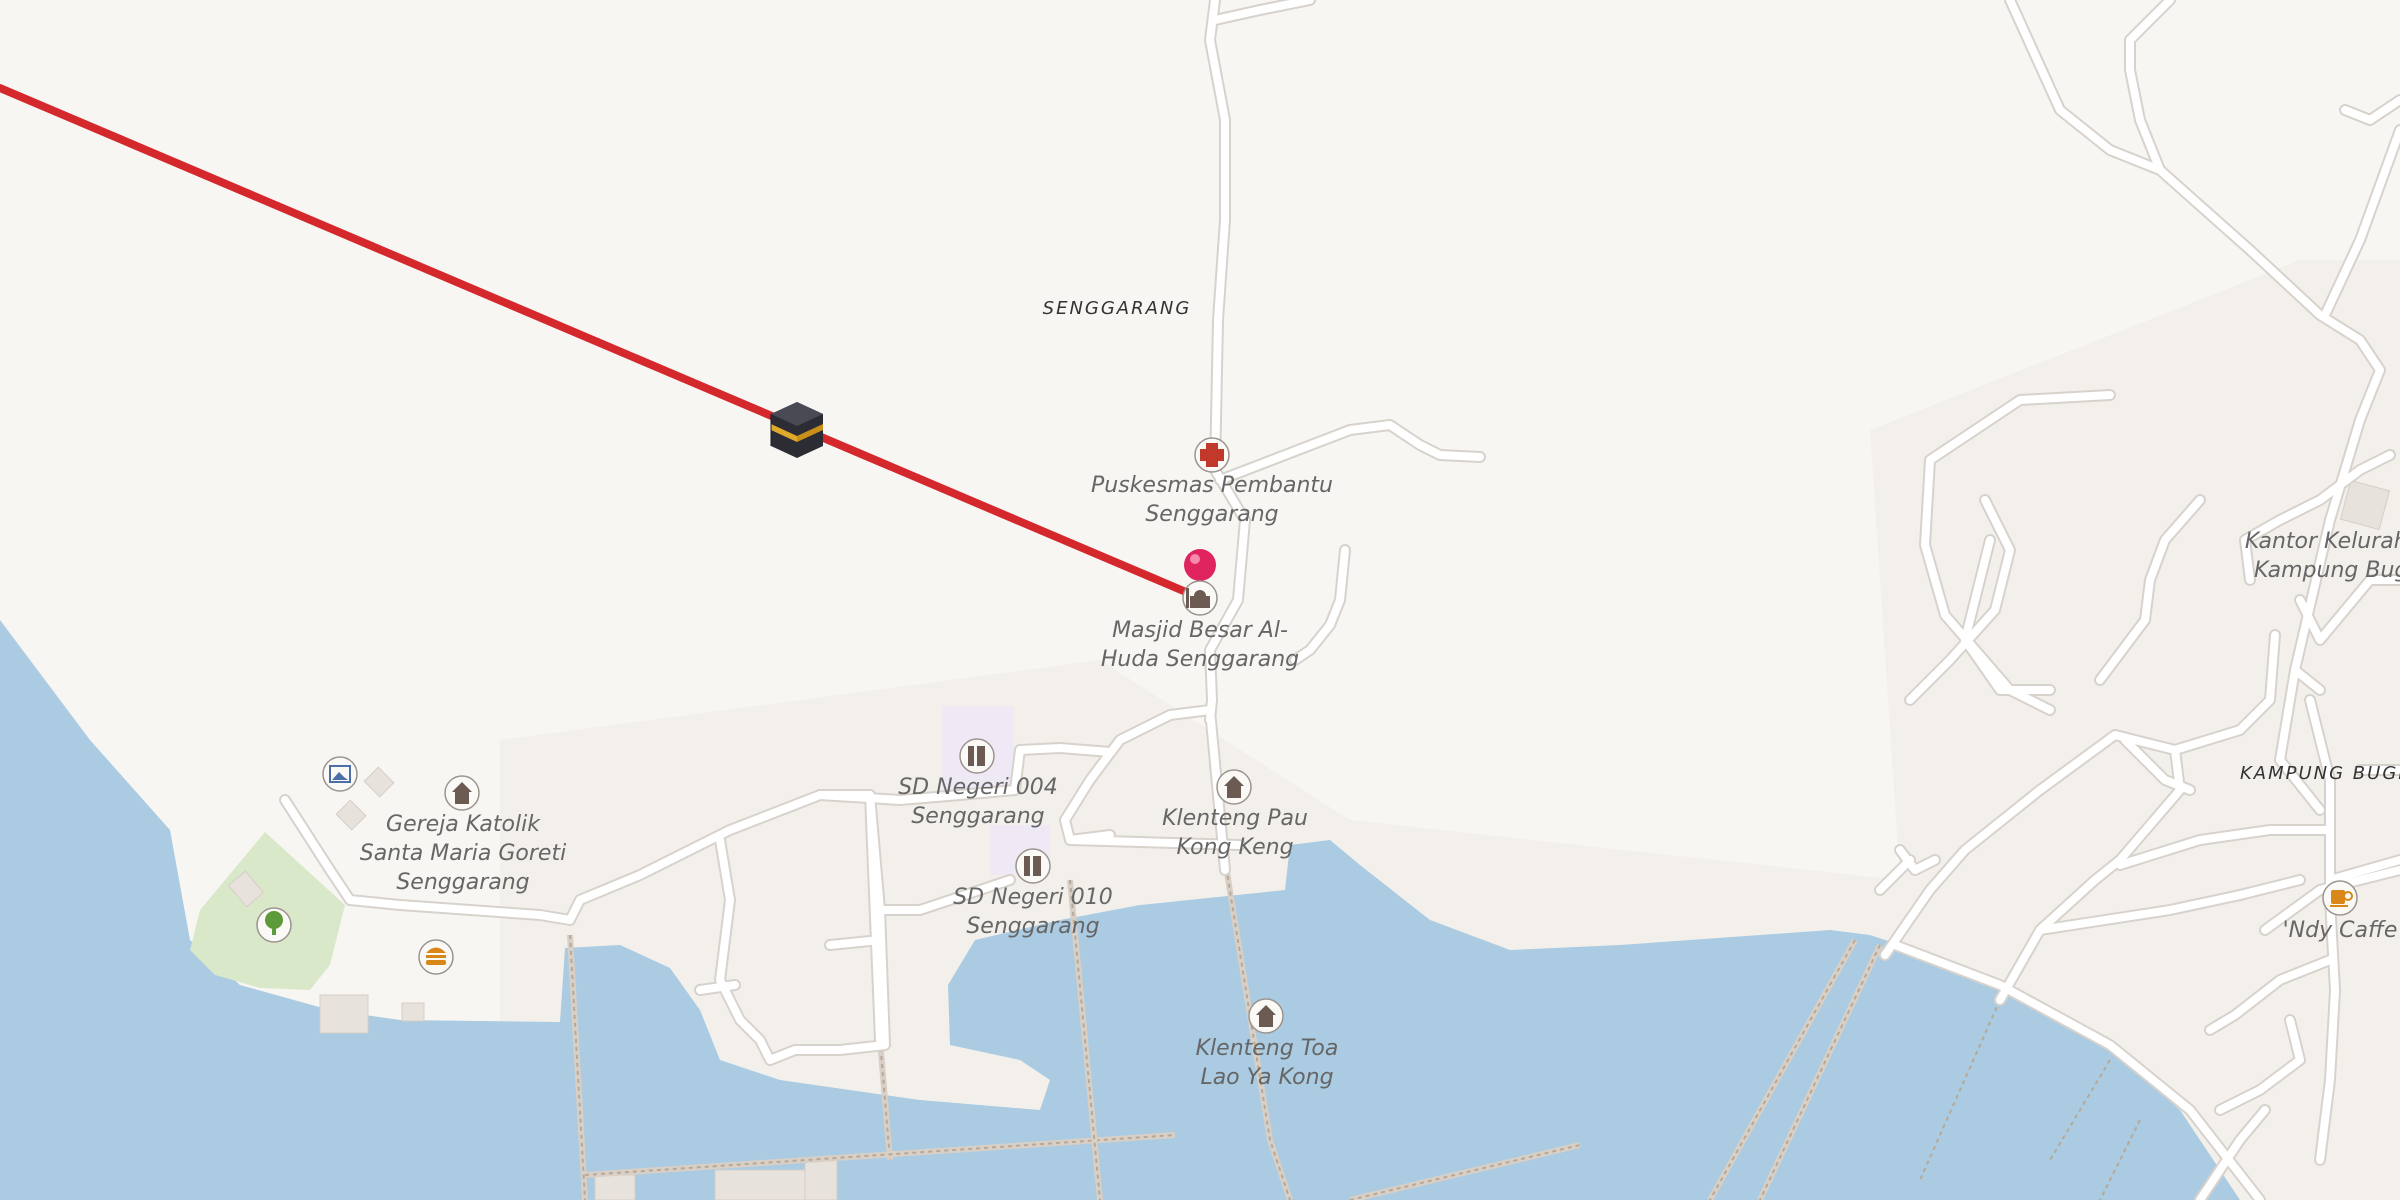 Image resolution: width=2400 pixels, height=1200 pixels. I want to click on poi-label-line1: Kantor Kelurahan, so click(2322, 541).